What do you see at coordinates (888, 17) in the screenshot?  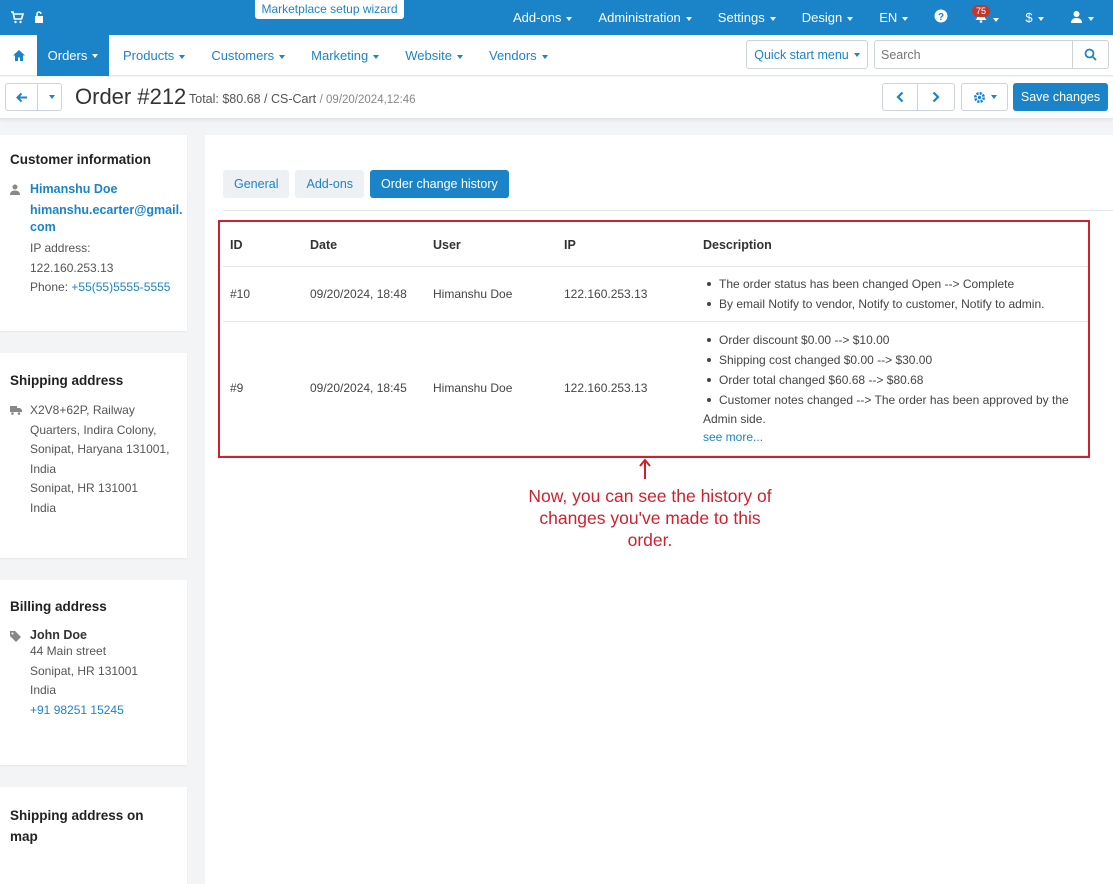 I see `menu-language-label: EN` at bounding box center [888, 17].